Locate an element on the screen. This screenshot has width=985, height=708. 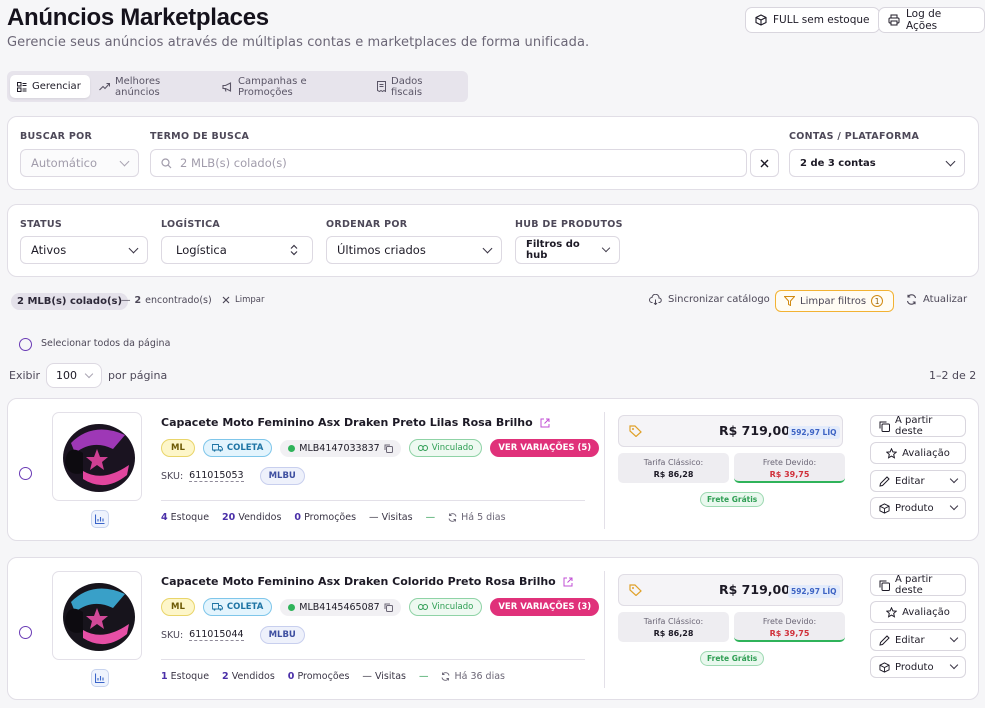
tab-dados-fiscais: Dados fiscais is located at coordinates (416, 86).